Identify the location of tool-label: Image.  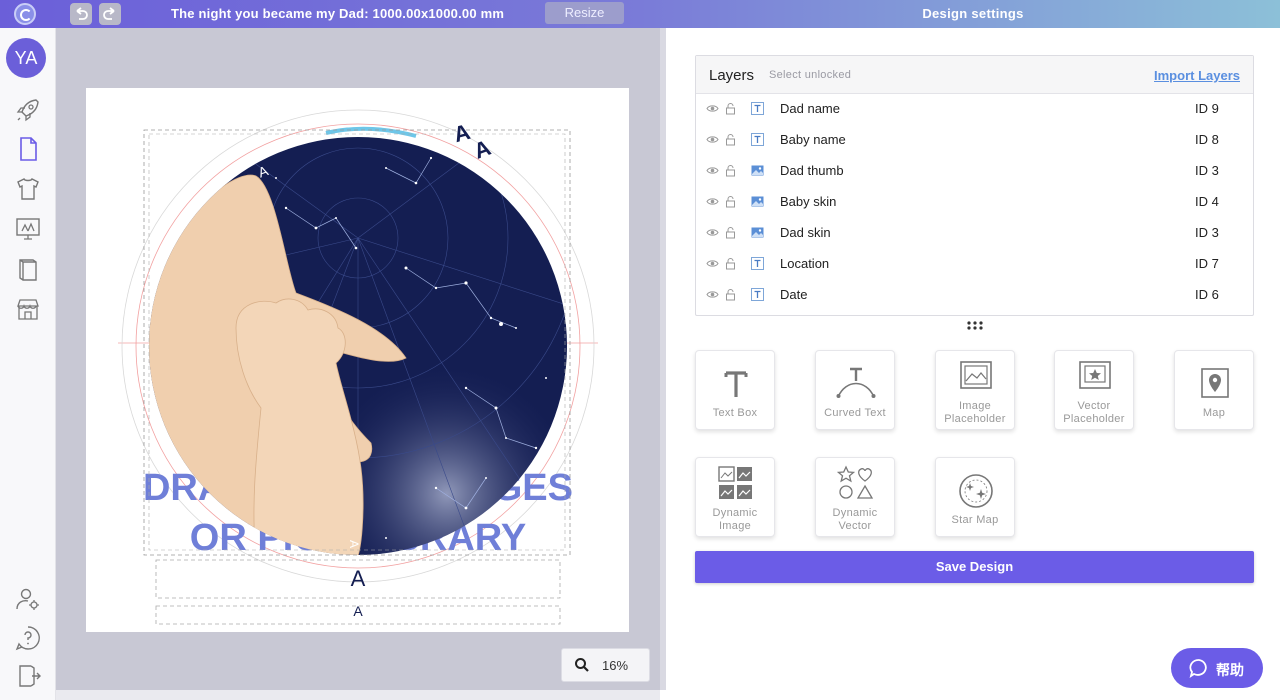
(975, 406).